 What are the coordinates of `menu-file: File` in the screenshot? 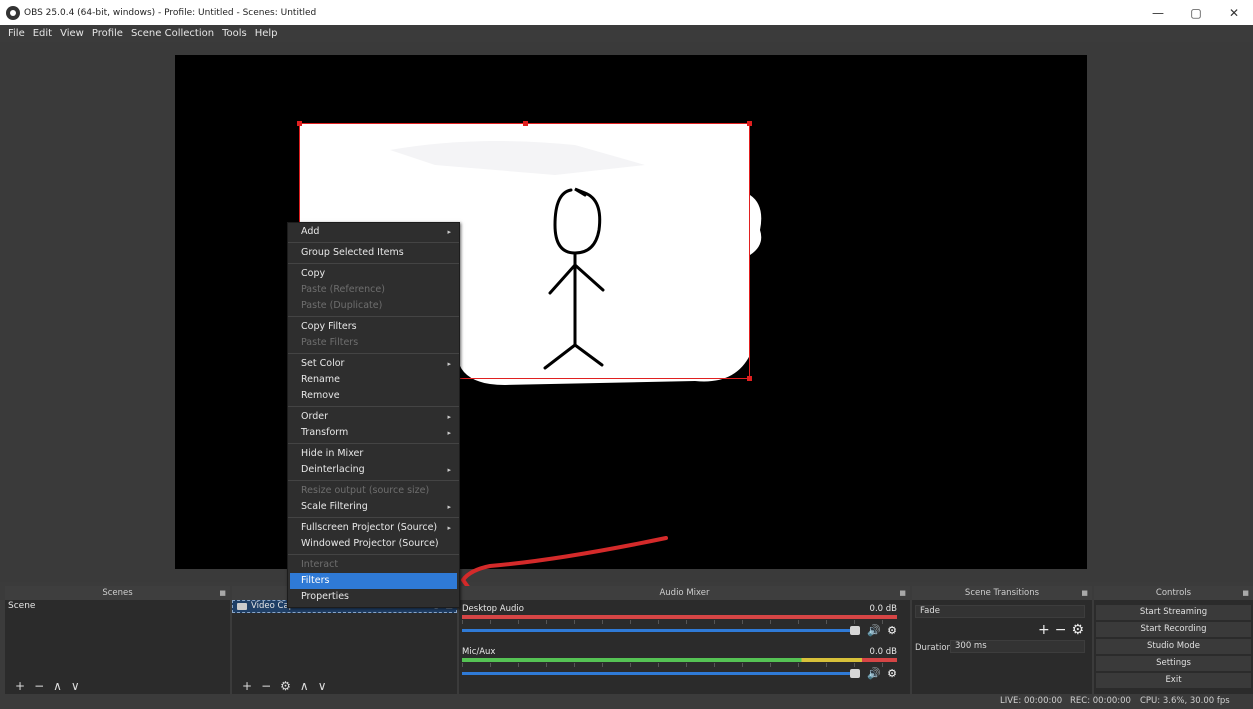 It's located at (16, 33).